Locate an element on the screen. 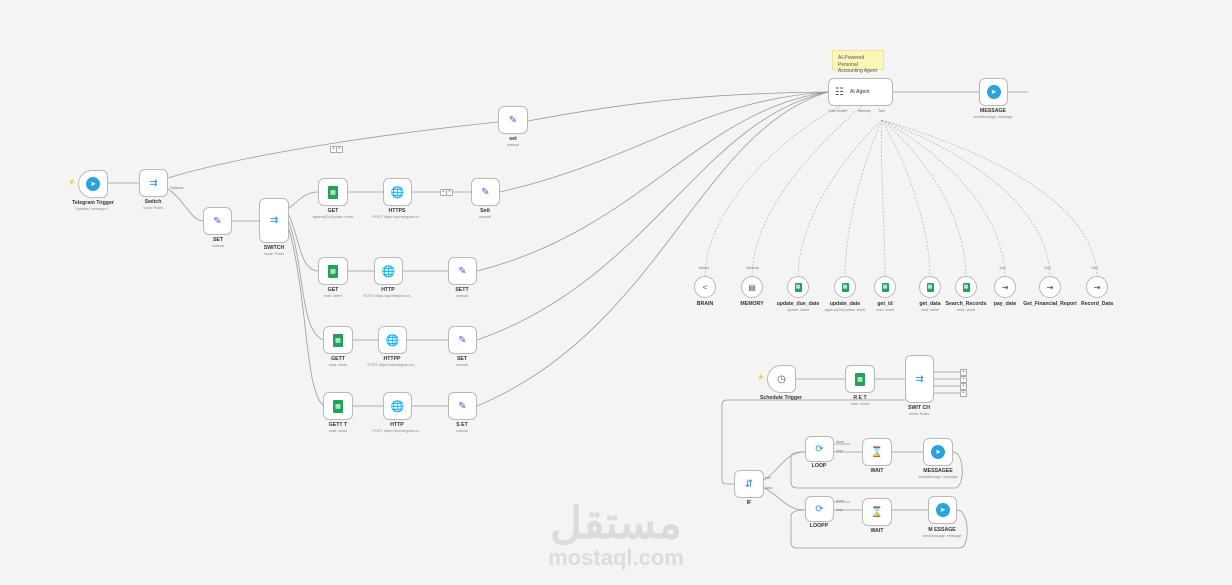  node-label: M ESSAGE is located at coordinates (942, 530).